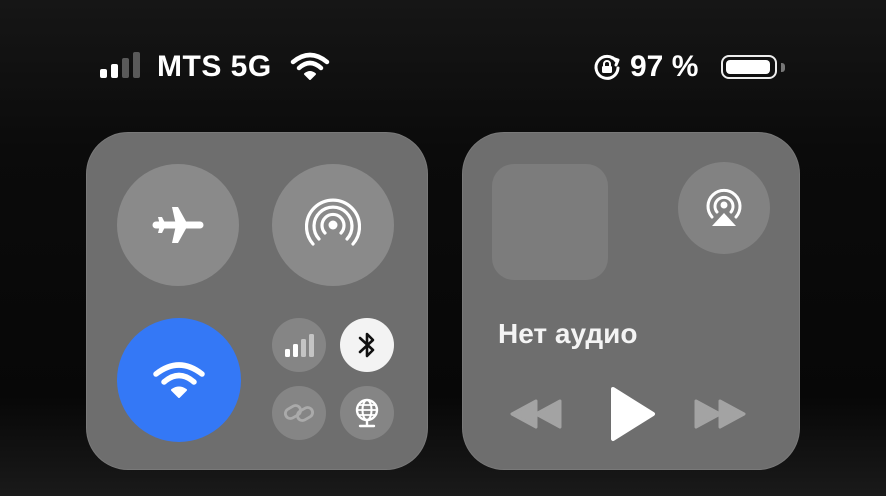  I want to click on vpn-toggle, so click(299, 413).